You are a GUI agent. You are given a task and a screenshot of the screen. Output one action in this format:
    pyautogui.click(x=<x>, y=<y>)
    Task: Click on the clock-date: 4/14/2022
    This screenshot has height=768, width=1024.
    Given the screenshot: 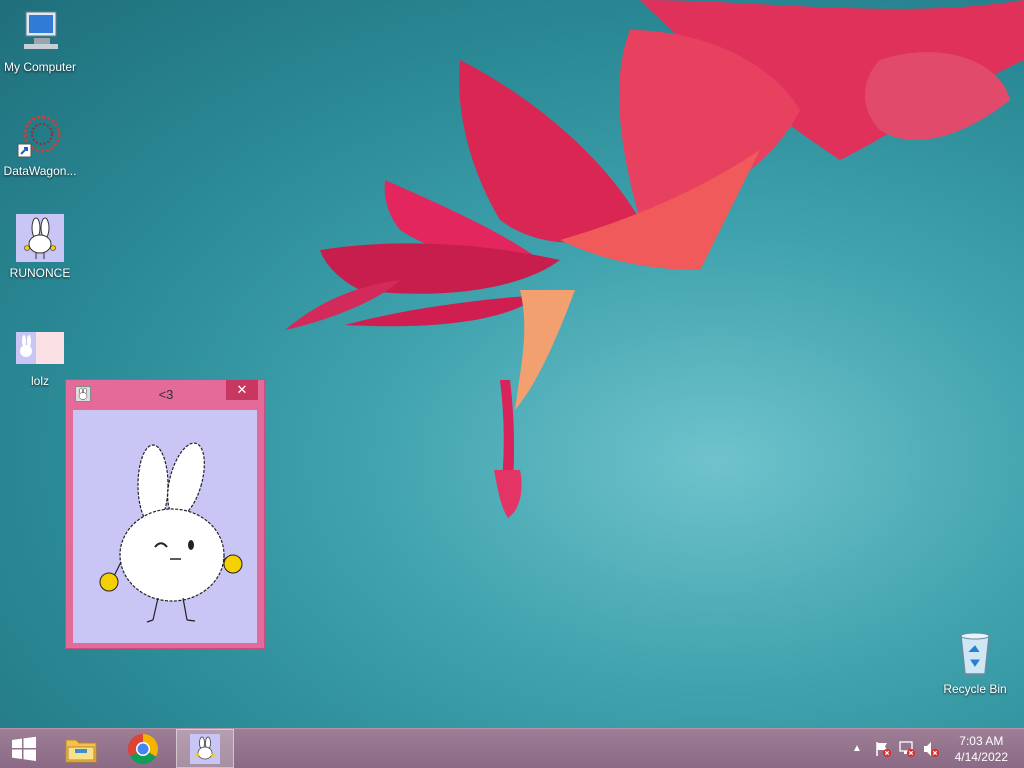 What is the action you would take?
    pyautogui.click(x=981, y=757)
    